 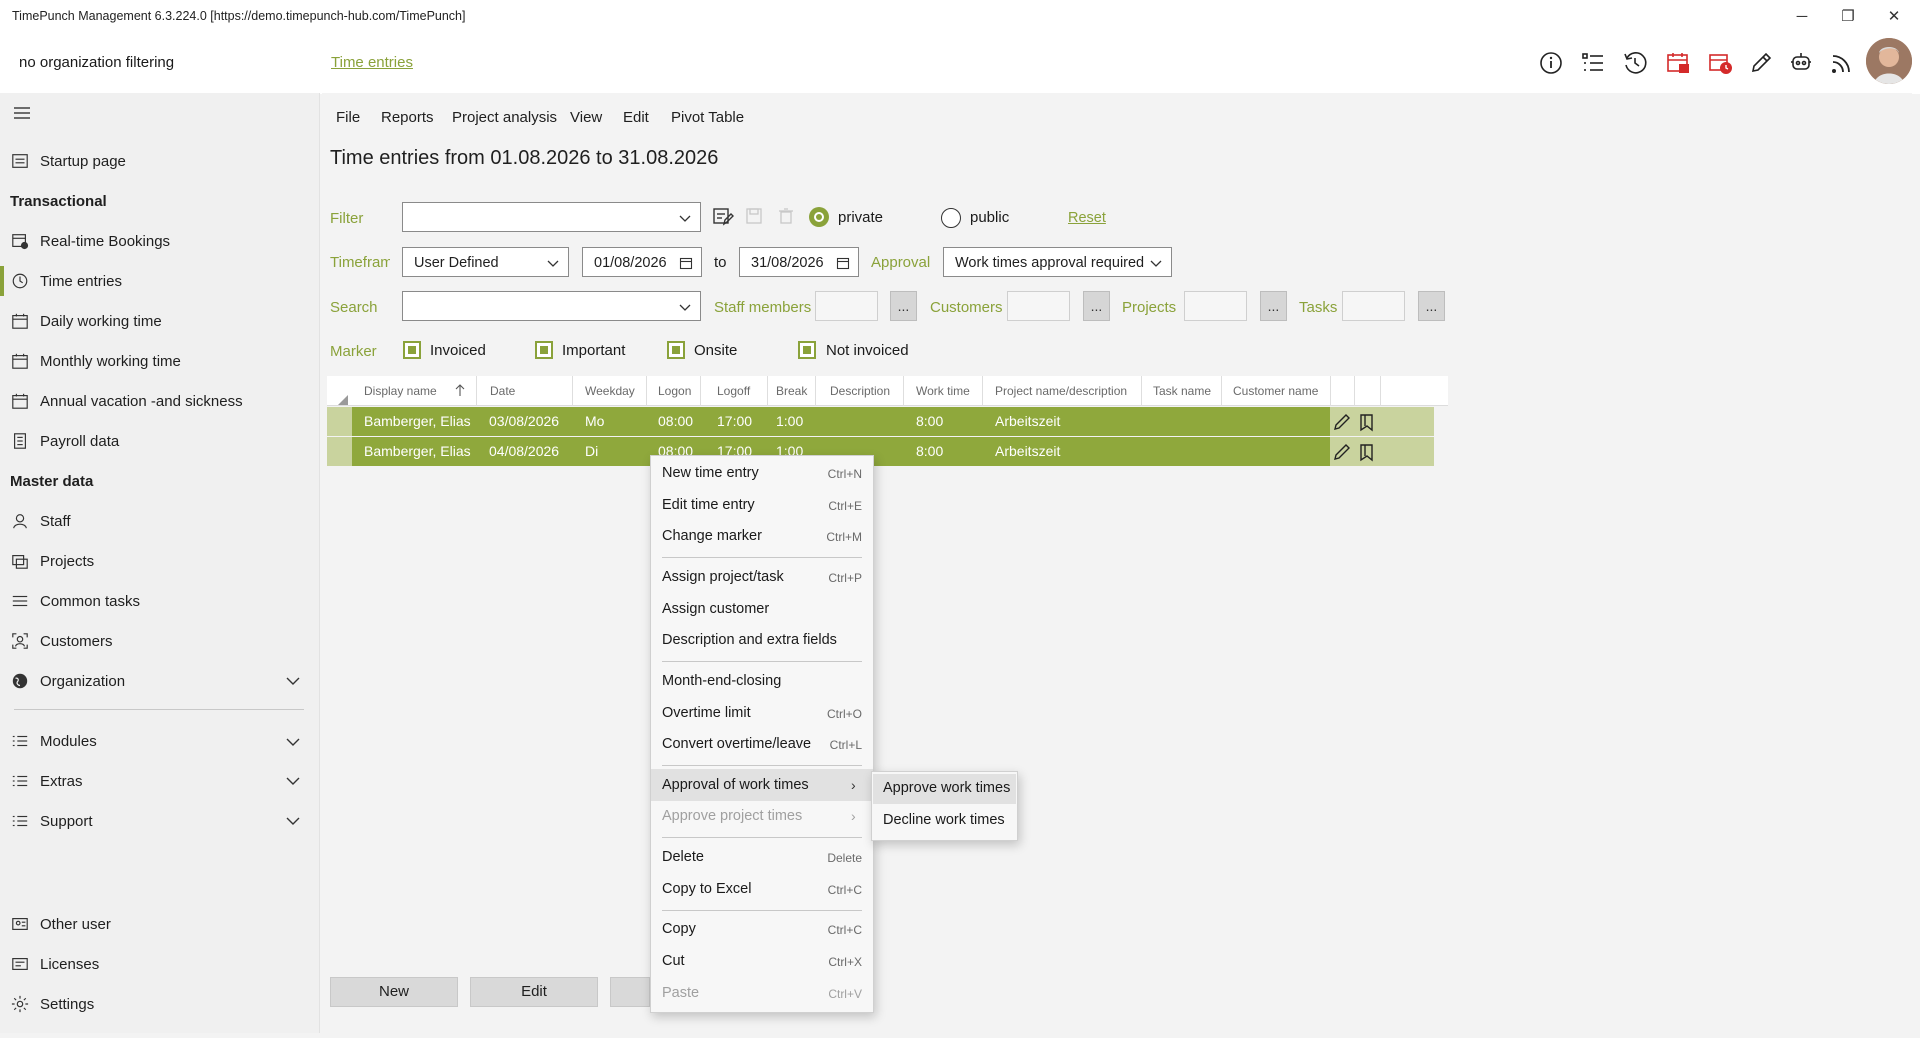 I want to click on sidebar-item-payroll-data: Payroll data, so click(x=64, y=441).